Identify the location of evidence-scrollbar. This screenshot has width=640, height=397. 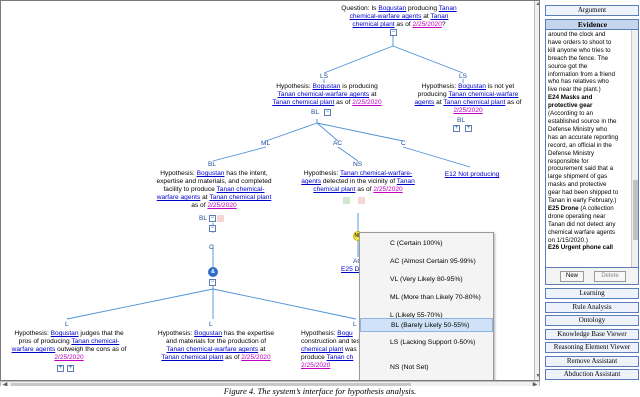
(634, 148).